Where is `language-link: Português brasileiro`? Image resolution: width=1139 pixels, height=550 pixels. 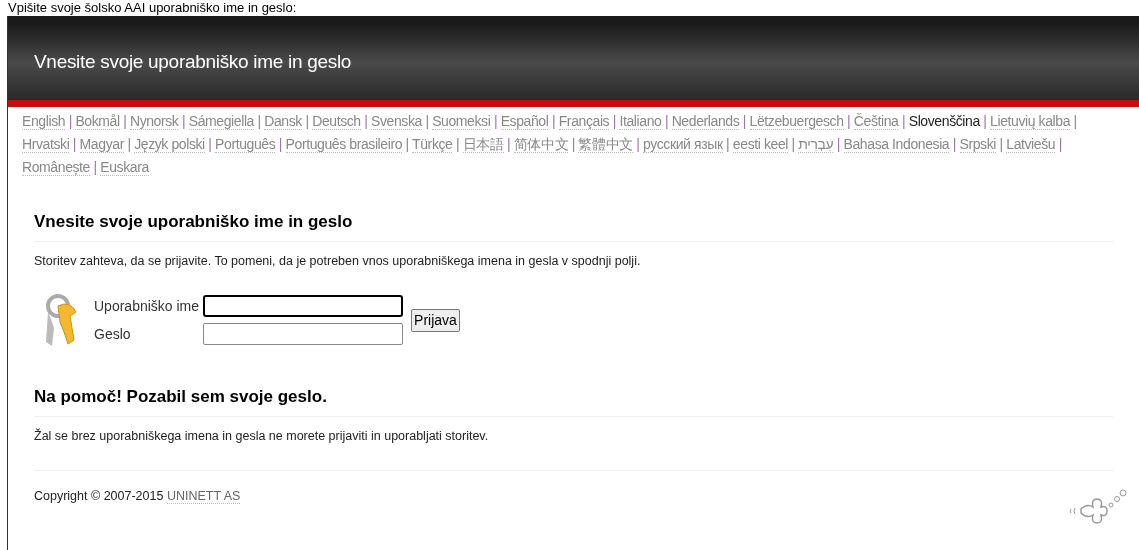 language-link: Português brasileiro is located at coordinates (344, 144).